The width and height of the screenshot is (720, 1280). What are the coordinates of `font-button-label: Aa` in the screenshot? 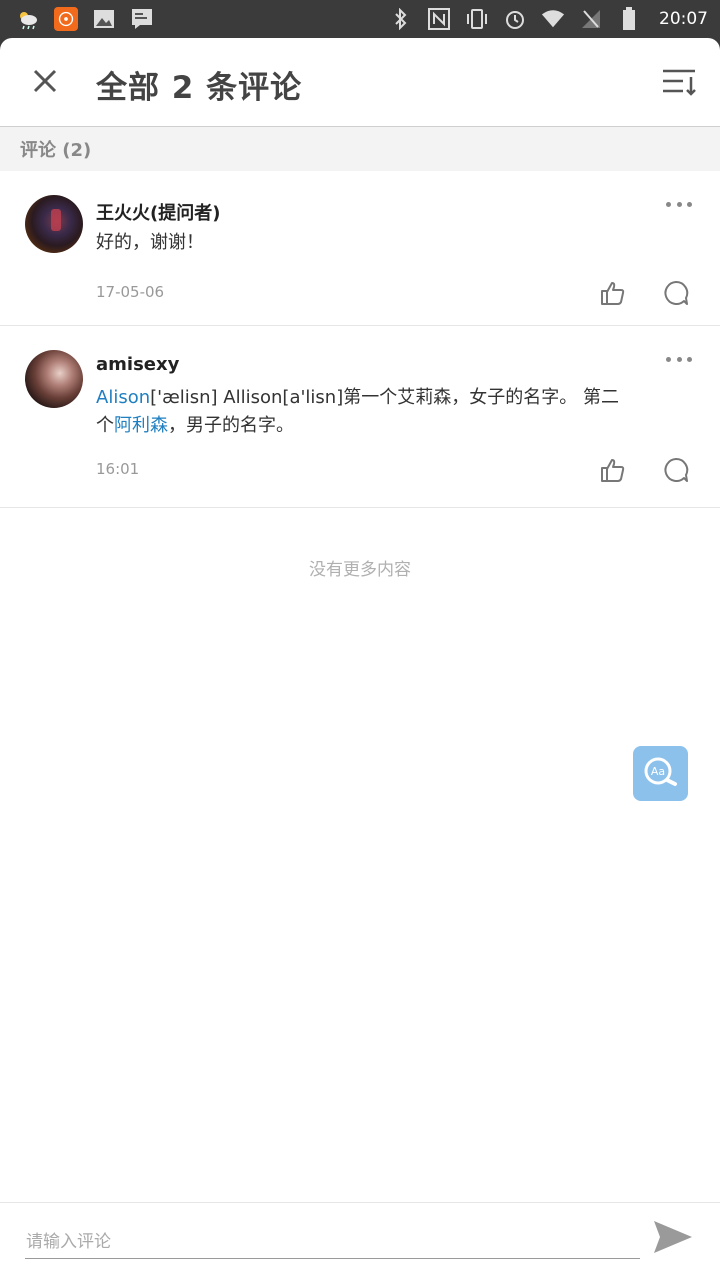 It's located at (657, 771).